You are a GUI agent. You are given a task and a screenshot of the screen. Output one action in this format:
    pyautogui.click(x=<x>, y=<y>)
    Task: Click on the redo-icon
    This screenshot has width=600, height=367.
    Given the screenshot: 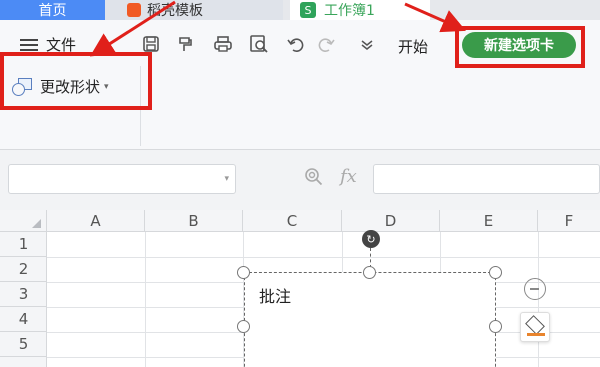 What is the action you would take?
    pyautogui.click(x=327, y=44)
    